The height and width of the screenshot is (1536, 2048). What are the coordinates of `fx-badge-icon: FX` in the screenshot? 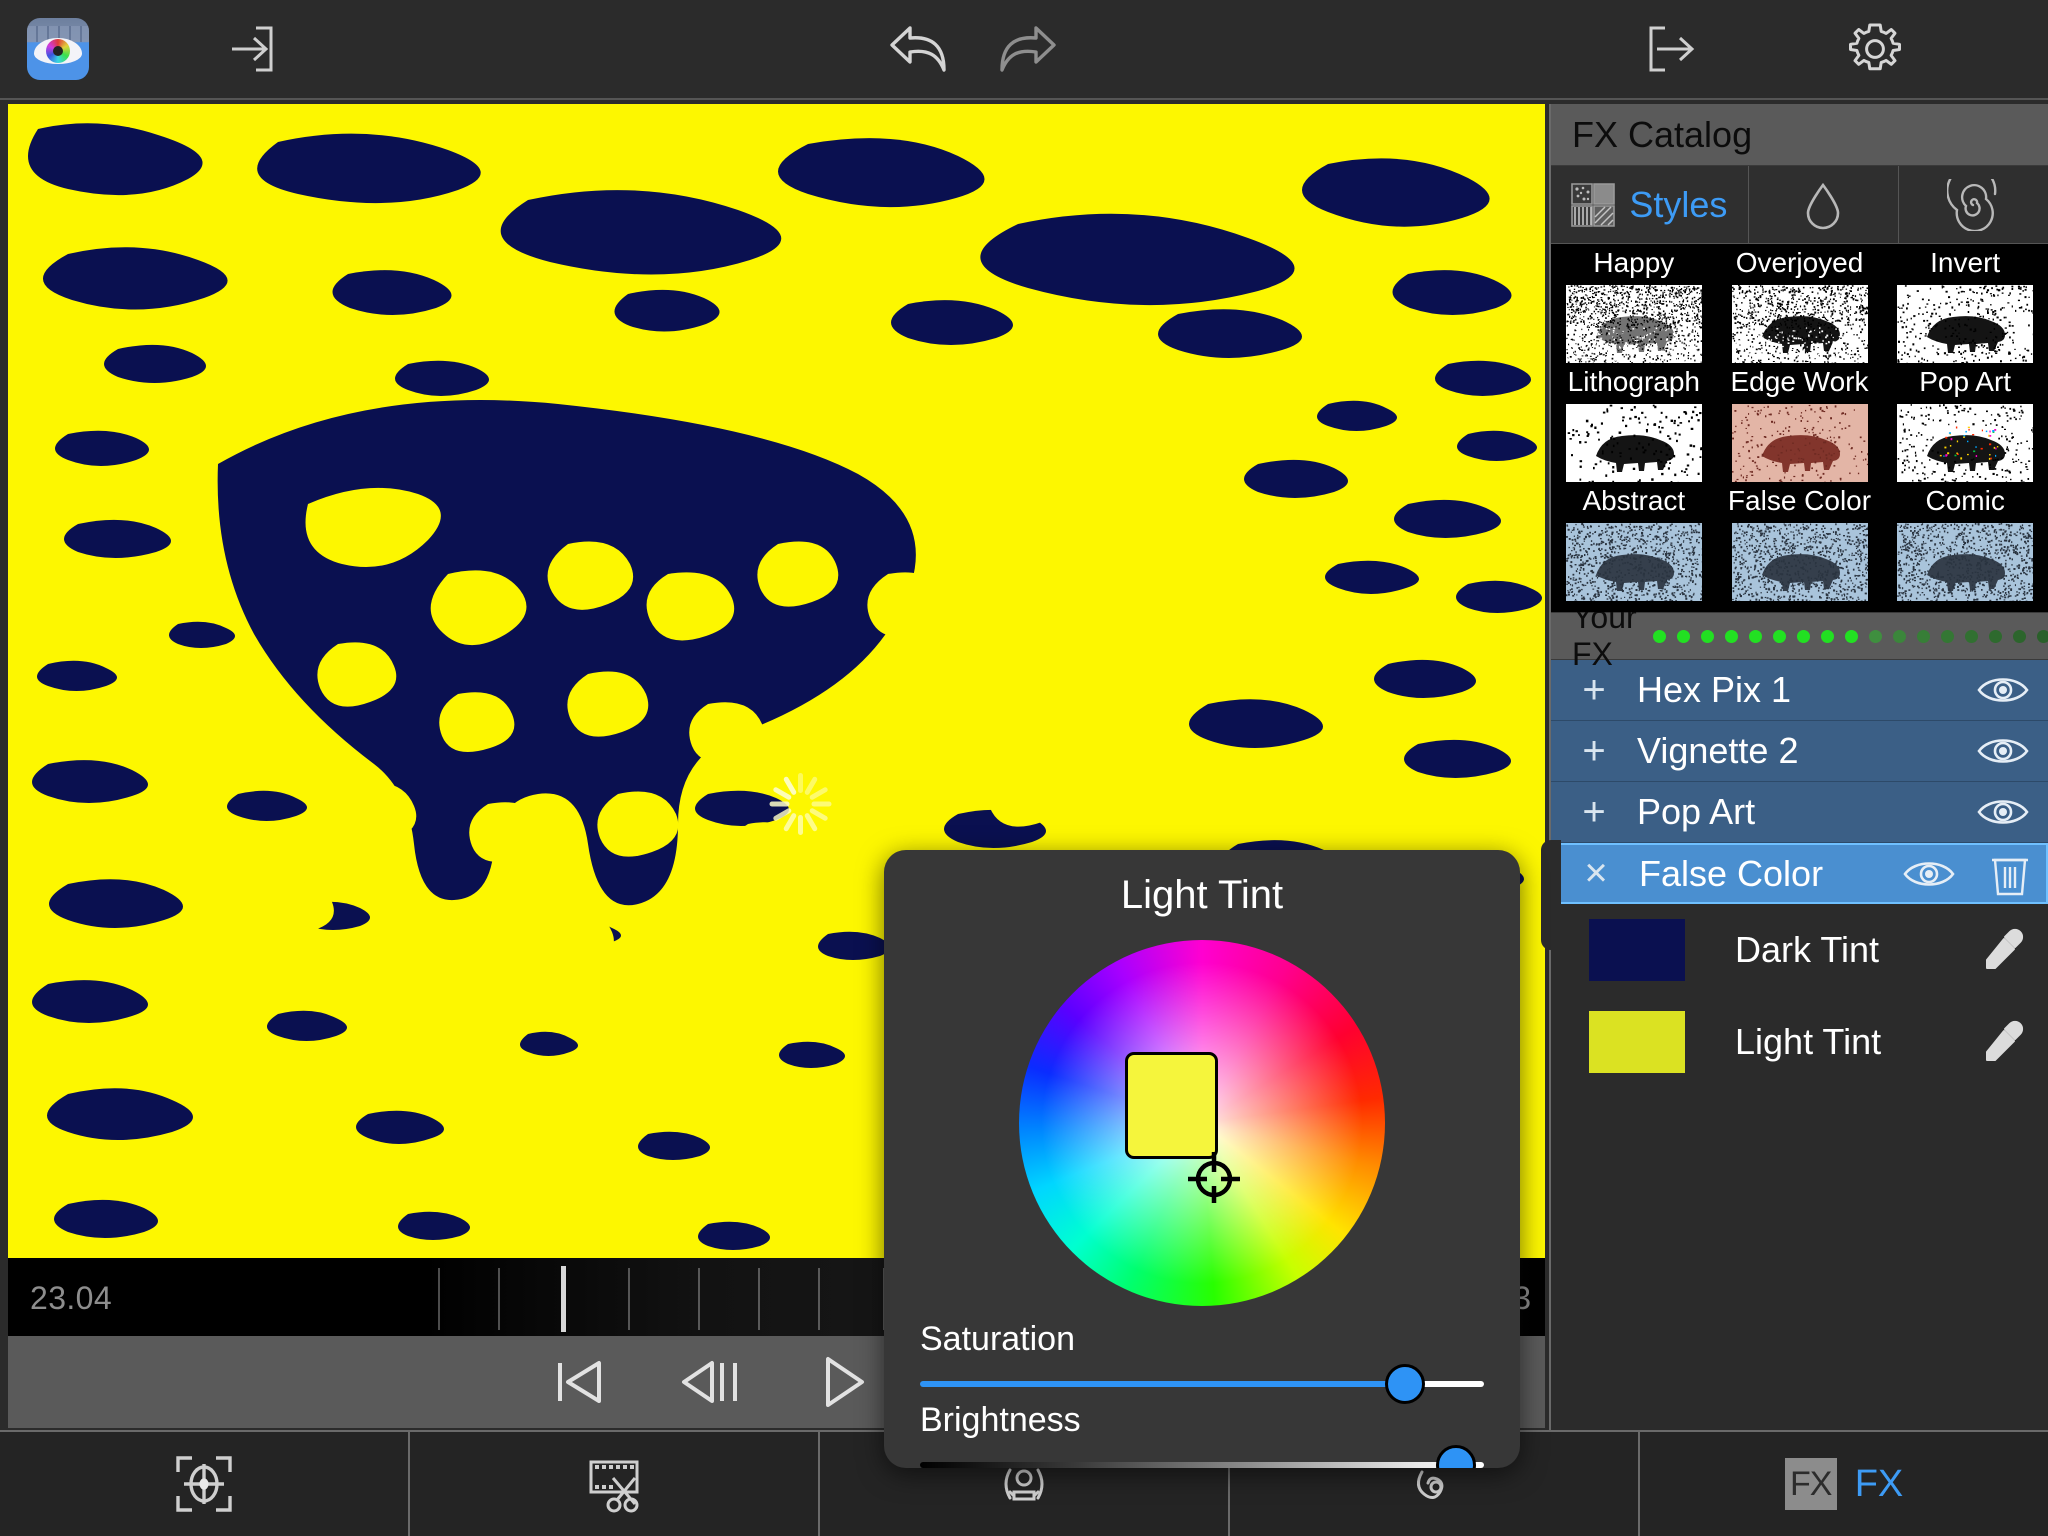 It's located at (1810, 1484).